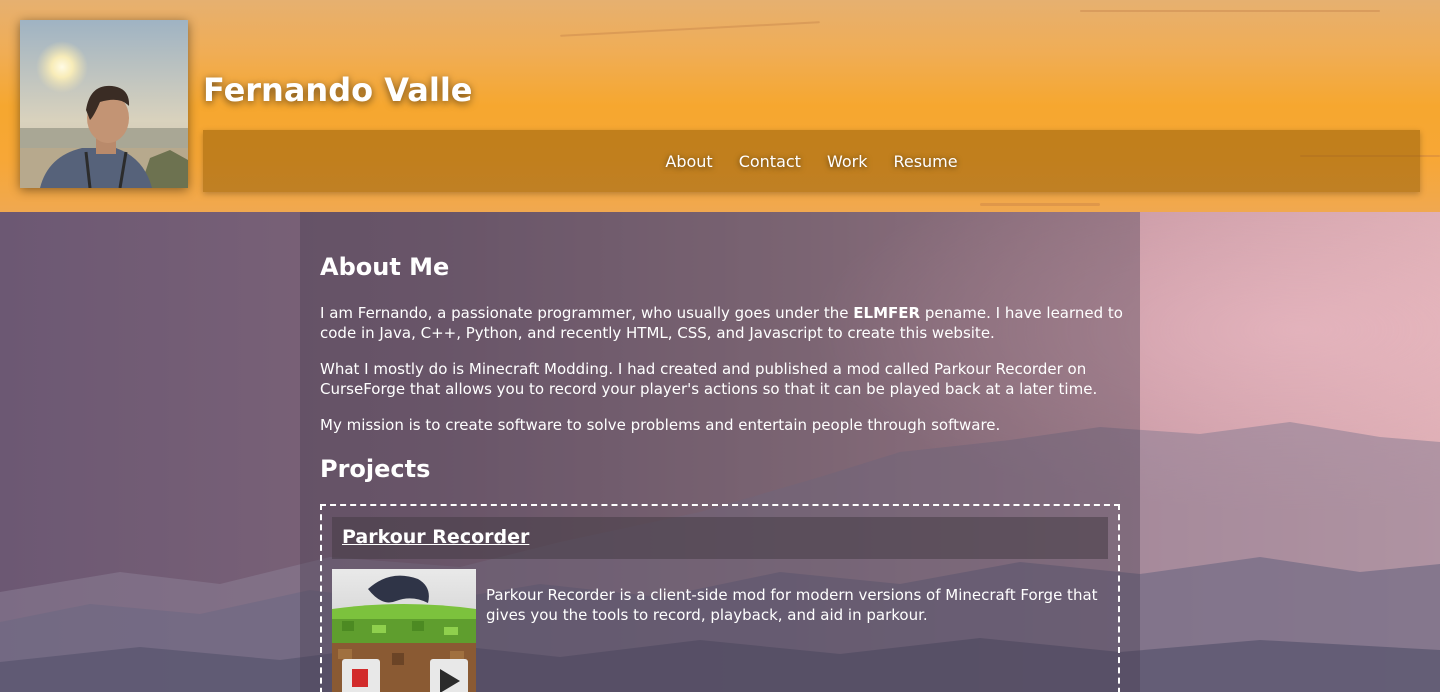  What do you see at coordinates (887, 313) in the screenshot?
I see `pename-bold: ELMFER` at bounding box center [887, 313].